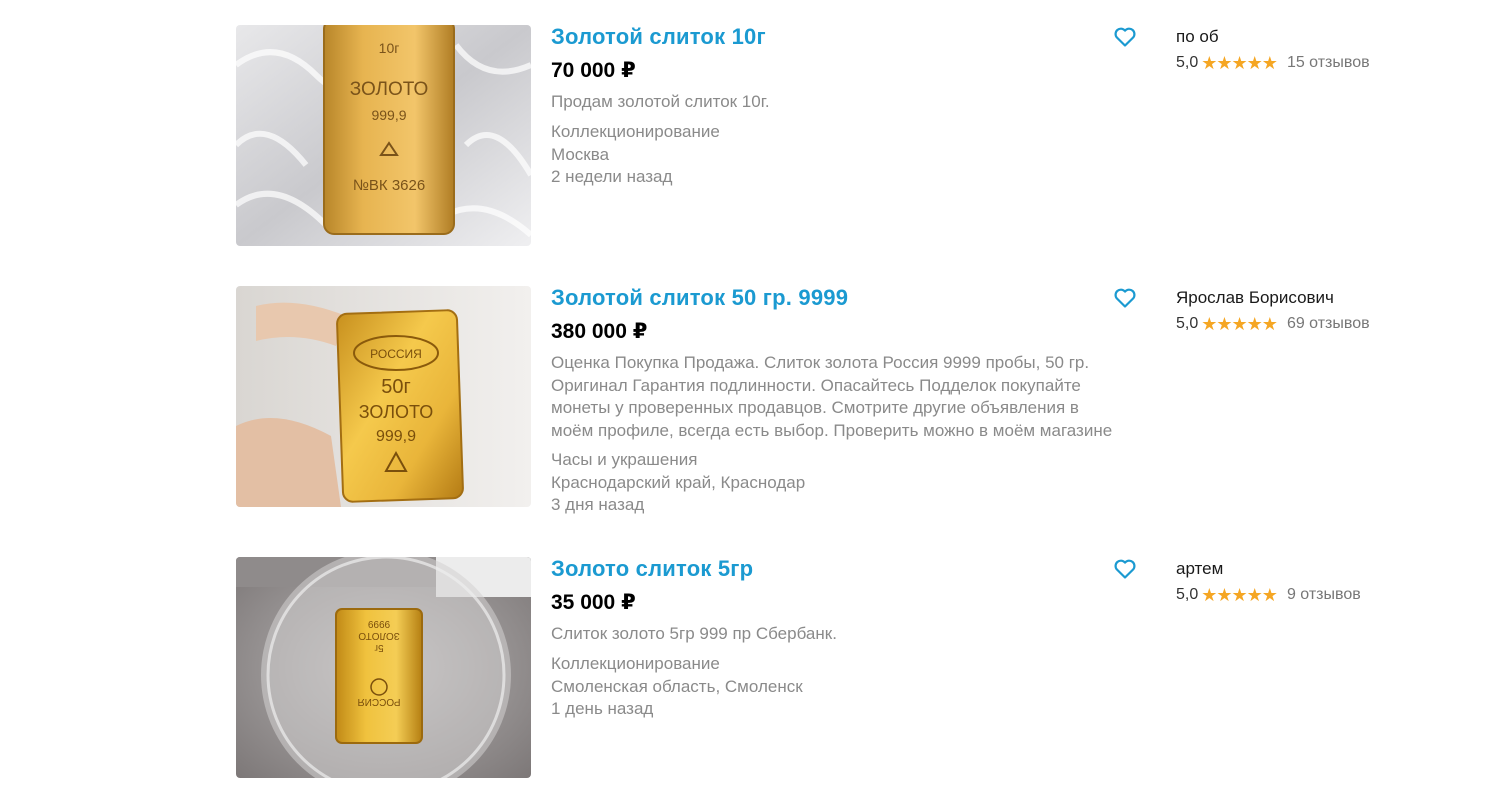 The image size is (1512, 800). I want to click on listing-description: Продам золотой слиток 10г., so click(660, 101).